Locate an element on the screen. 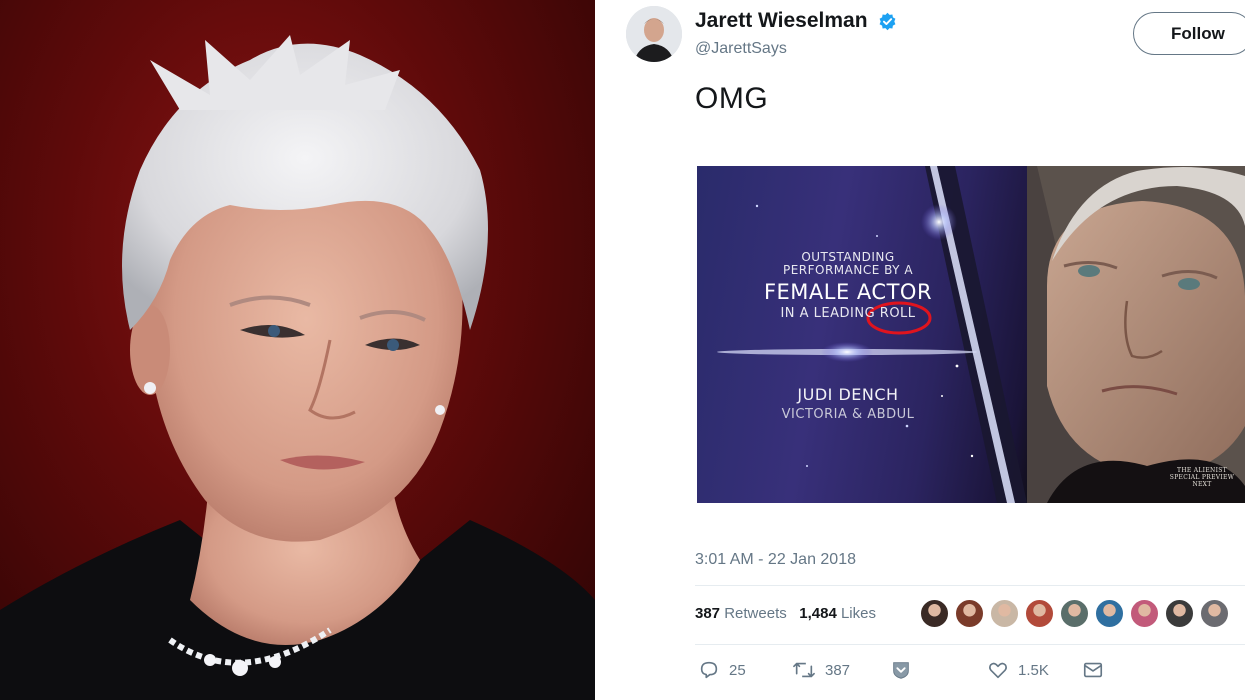 The width and height of the screenshot is (1245, 700). preview-line-1: THE ALIENIST is located at coordinates (1202, 470).